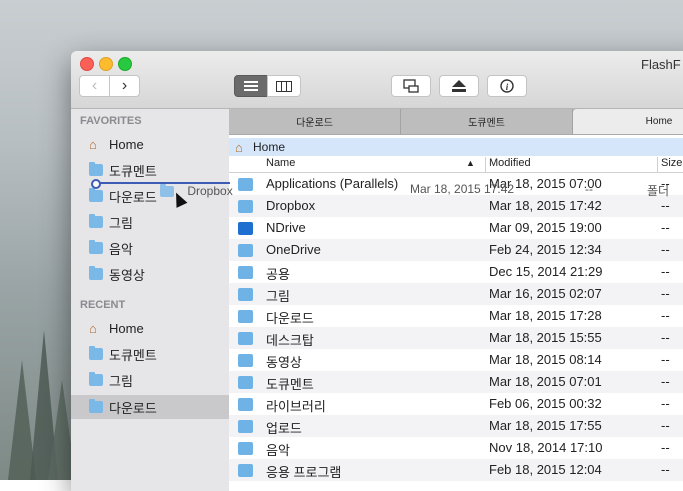 The image size is (683, 491). I want to click on table-row: 라이브러리 Feb 06, 2015 00:32 --, so click(456, 404).